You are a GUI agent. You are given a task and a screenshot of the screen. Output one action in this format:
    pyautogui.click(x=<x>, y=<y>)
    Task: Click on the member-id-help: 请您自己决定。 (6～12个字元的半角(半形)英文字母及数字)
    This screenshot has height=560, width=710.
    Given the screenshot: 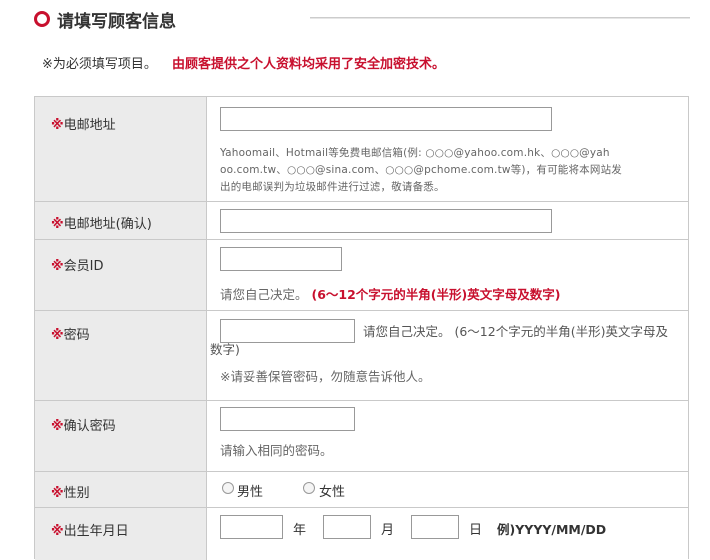 What is the action you would take?
    pyautogui.click(x=390, y=294)
    